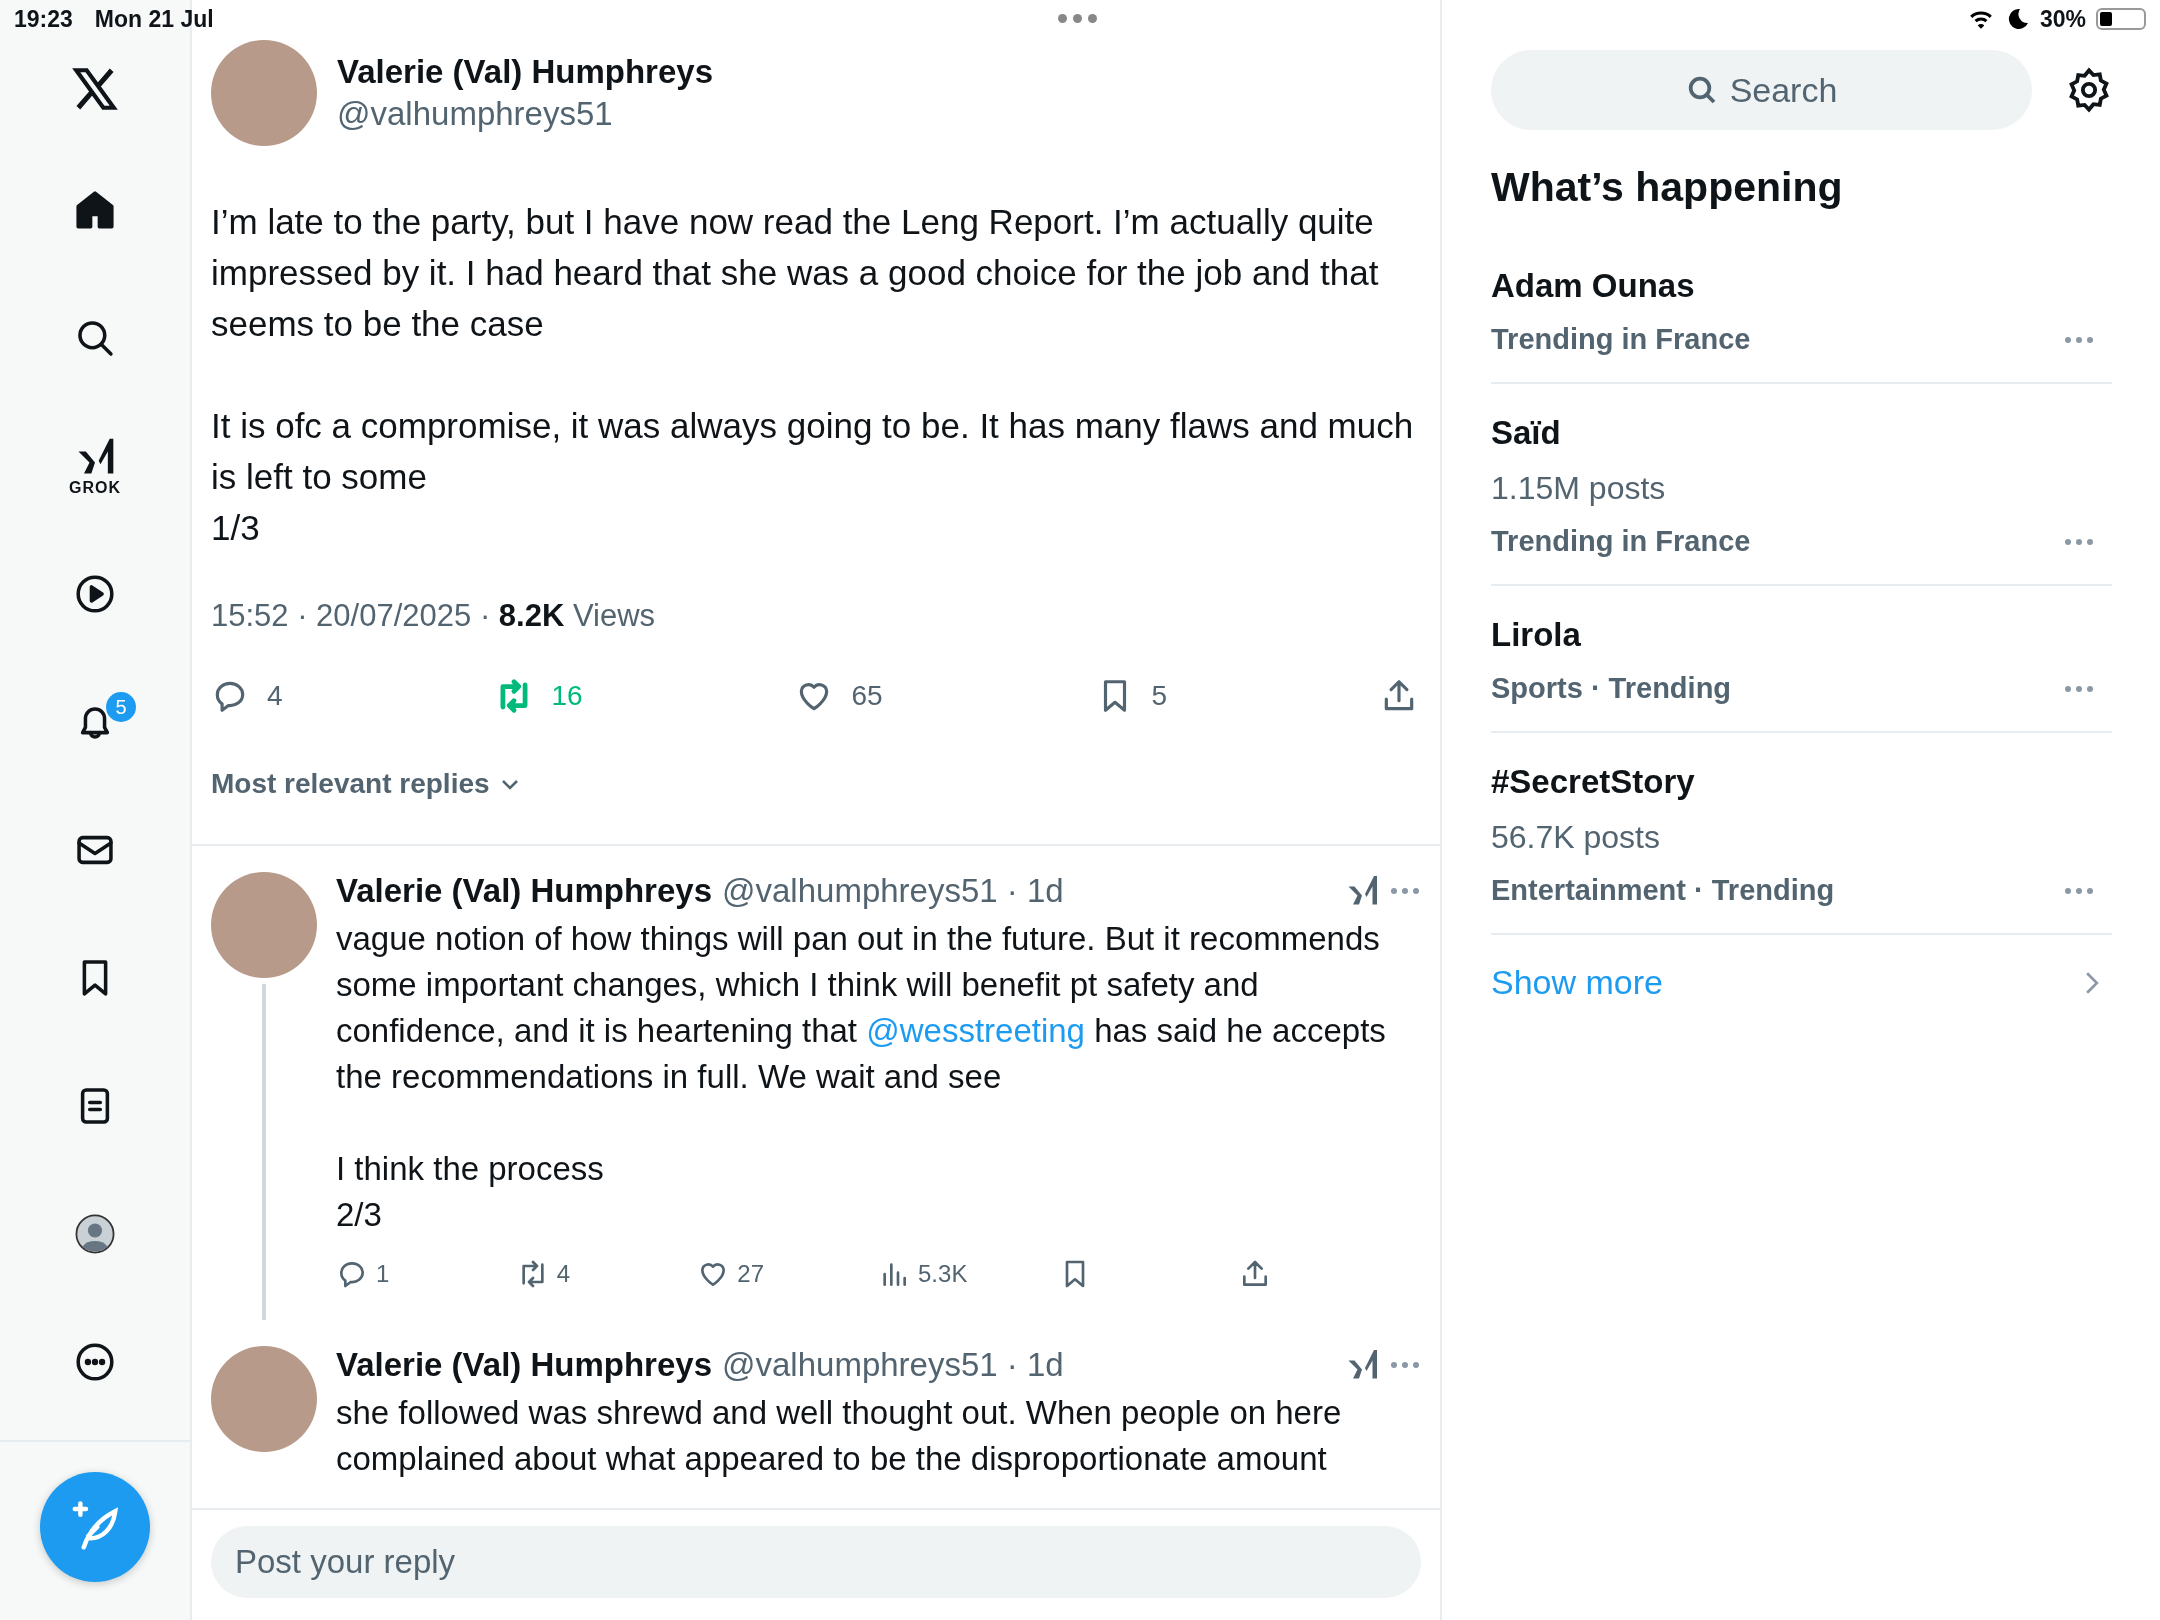  I want to click on post-text: I’m late to the party, but I have now read the Leng Report. I’m actually quite impressed by it. I had heard that she was a good choice for the job and that seems to be the case, so click(795, 273).